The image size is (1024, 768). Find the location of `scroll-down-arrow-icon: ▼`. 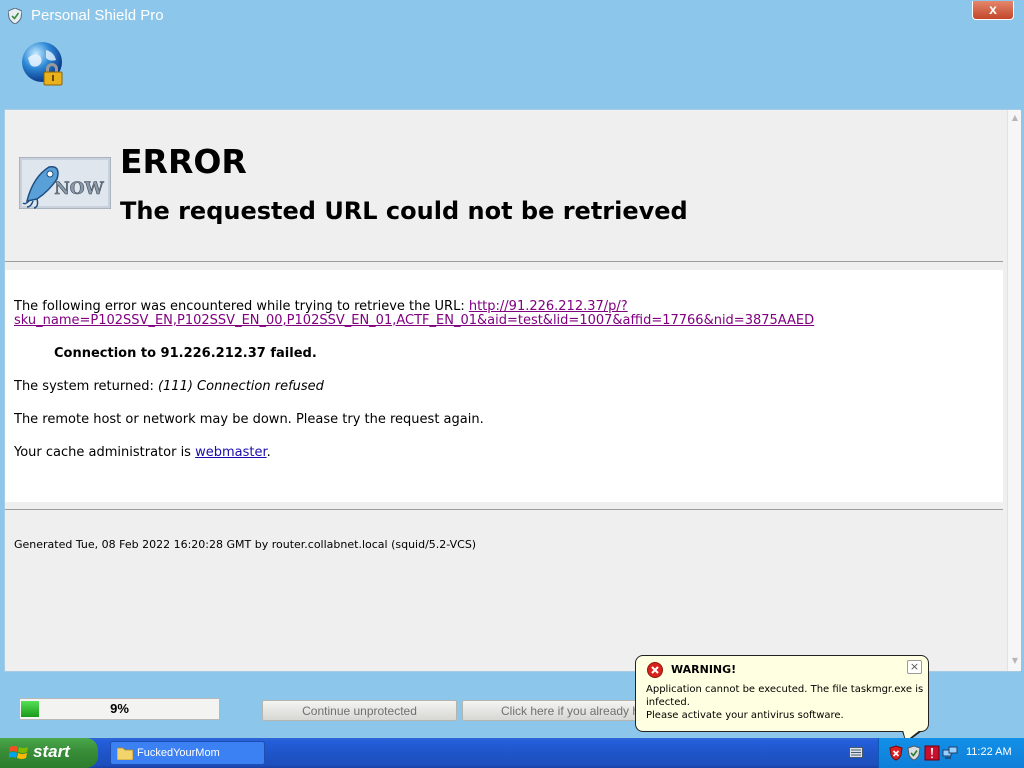

scroll-down-arrow-icon: ▼ is located at coordinates (1015, 661).